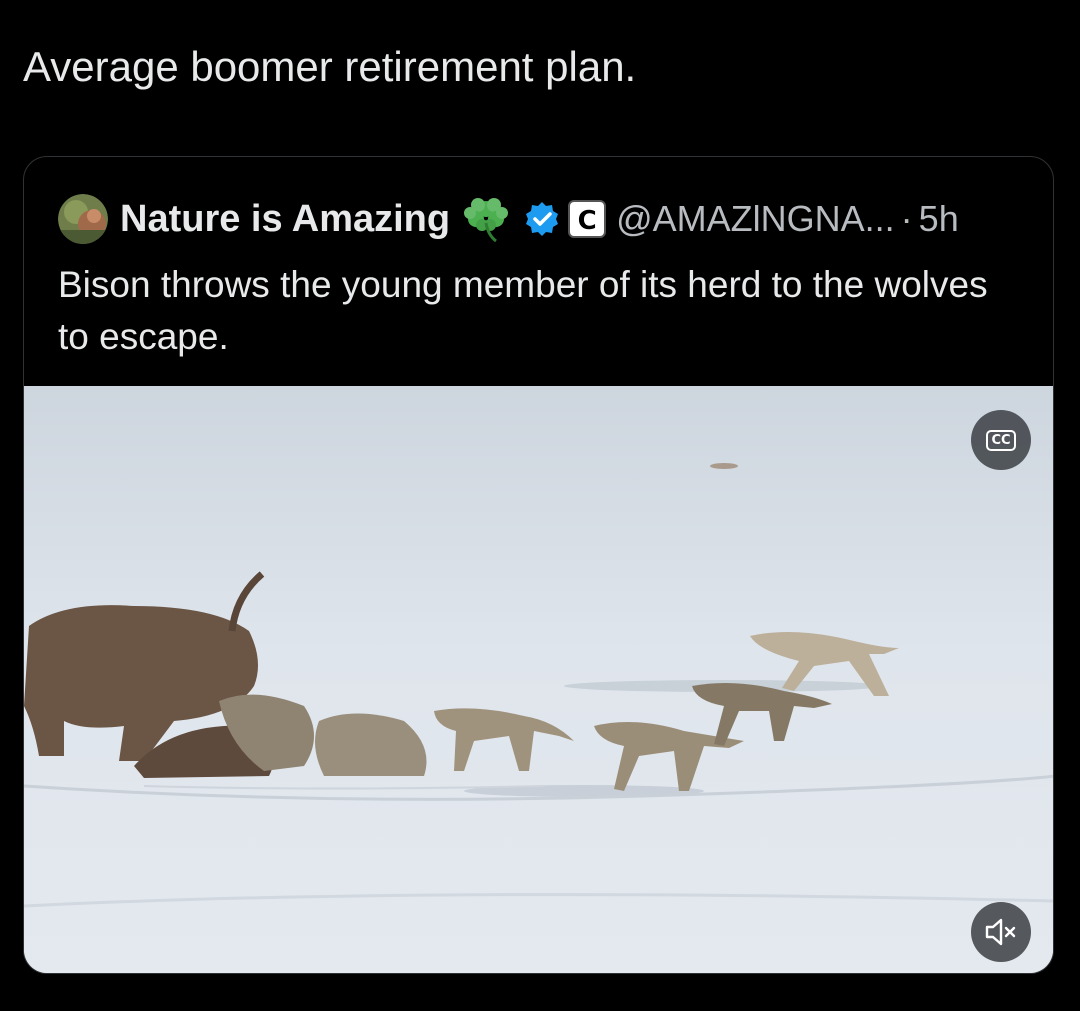  I want to click on volume-muted-icon, so click(1000, 932).